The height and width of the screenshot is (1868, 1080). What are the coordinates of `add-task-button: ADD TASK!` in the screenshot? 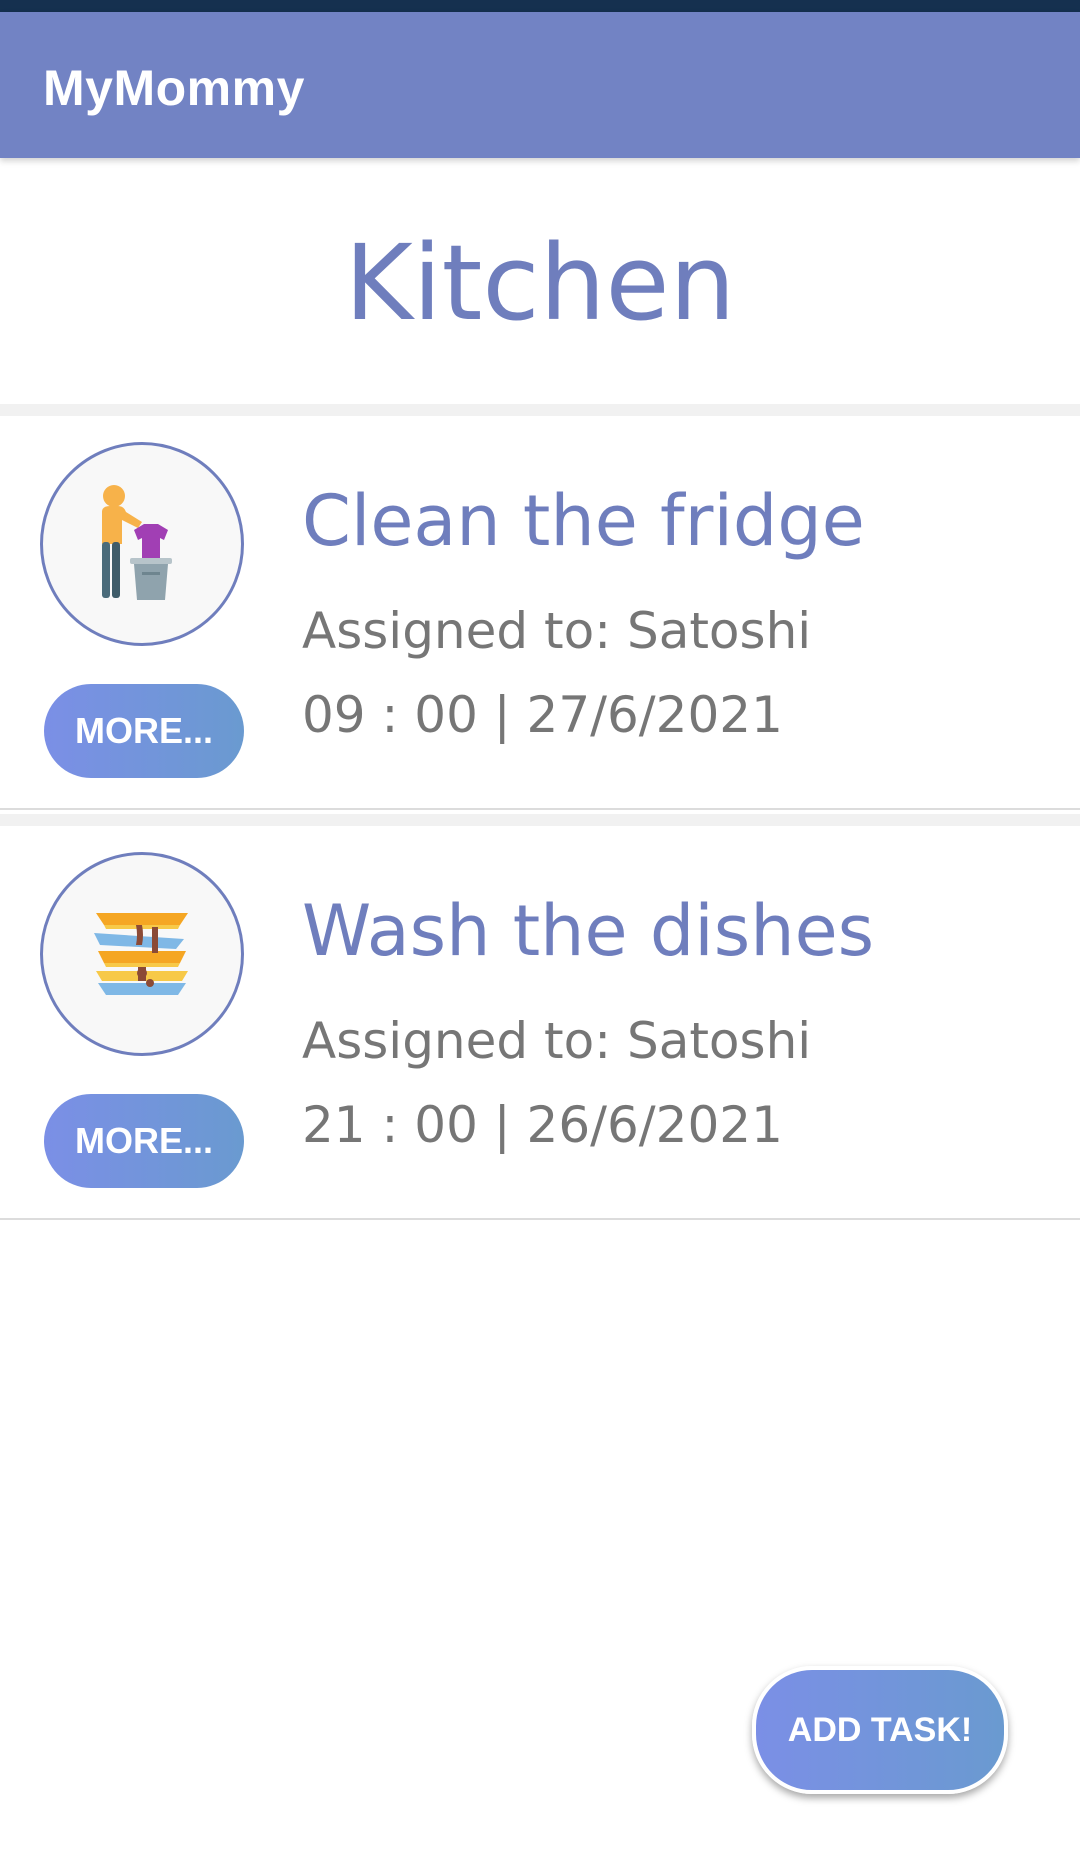 It's located at (880, 1730).